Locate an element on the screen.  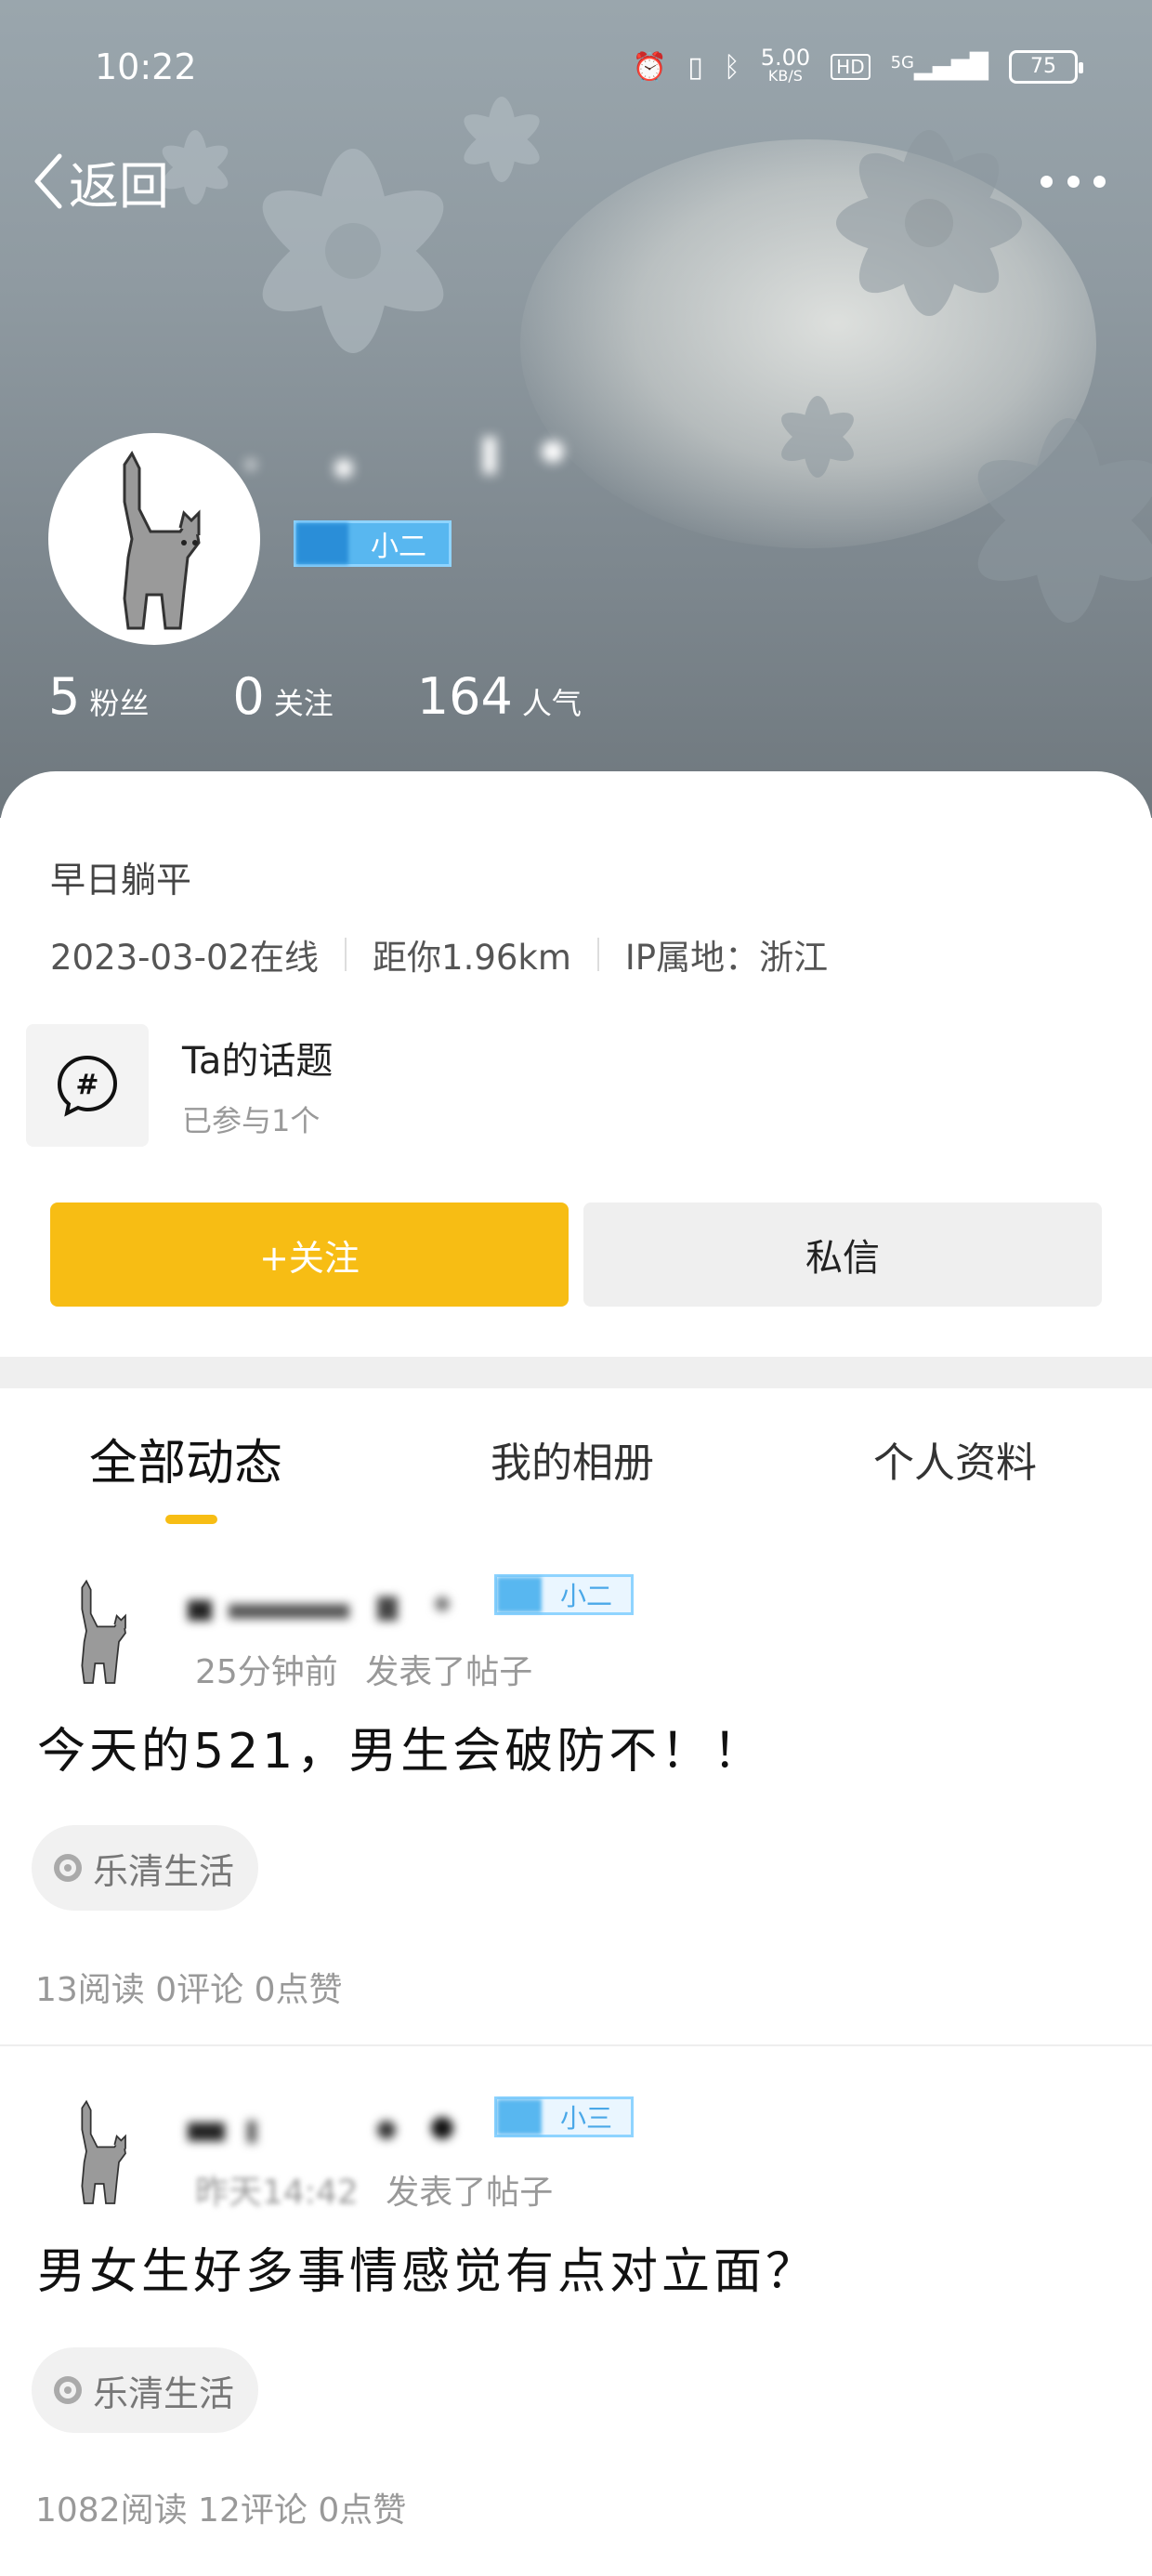
bluetooth-icon: ᛒ is located at coordinates (731, 67).